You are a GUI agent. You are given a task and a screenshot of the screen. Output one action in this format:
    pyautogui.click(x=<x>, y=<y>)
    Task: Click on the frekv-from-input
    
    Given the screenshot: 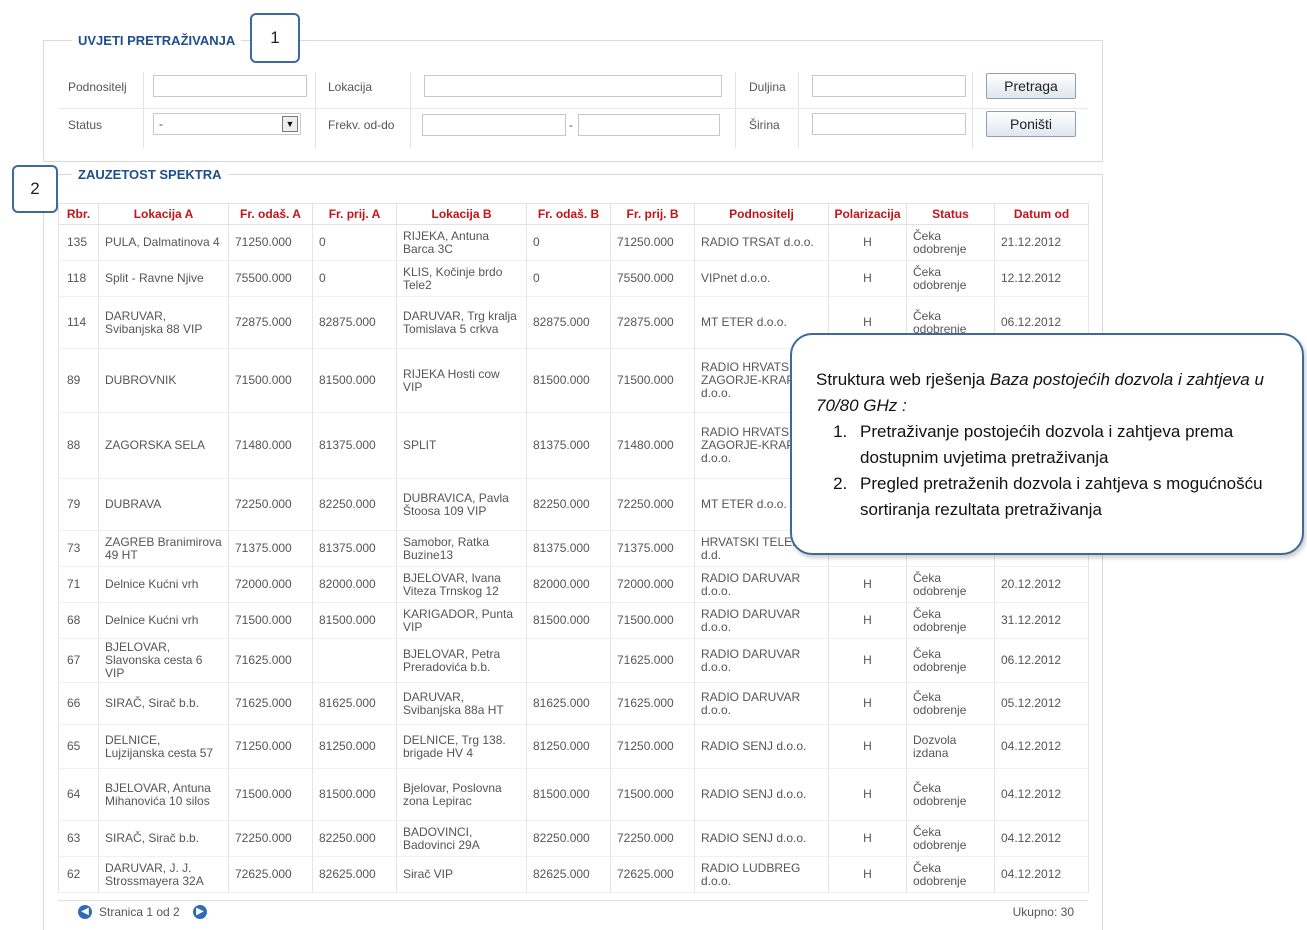 What is the action you would take?
    pyautogui.click(x=494, y=125)
    